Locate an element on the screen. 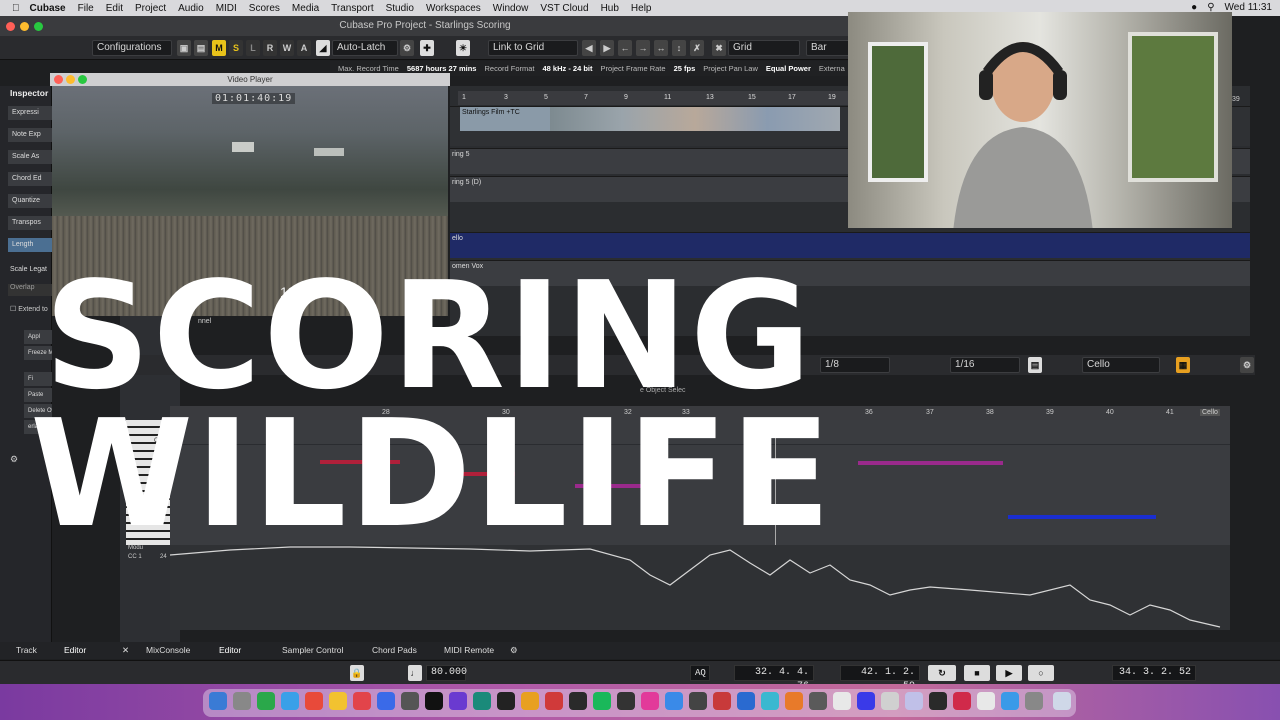 Image resolution: width=1280 pixels, height=720 pixels. freeze-midi-lengths-button: Freeze MIDI Leng is located at coordinates (38, 353).